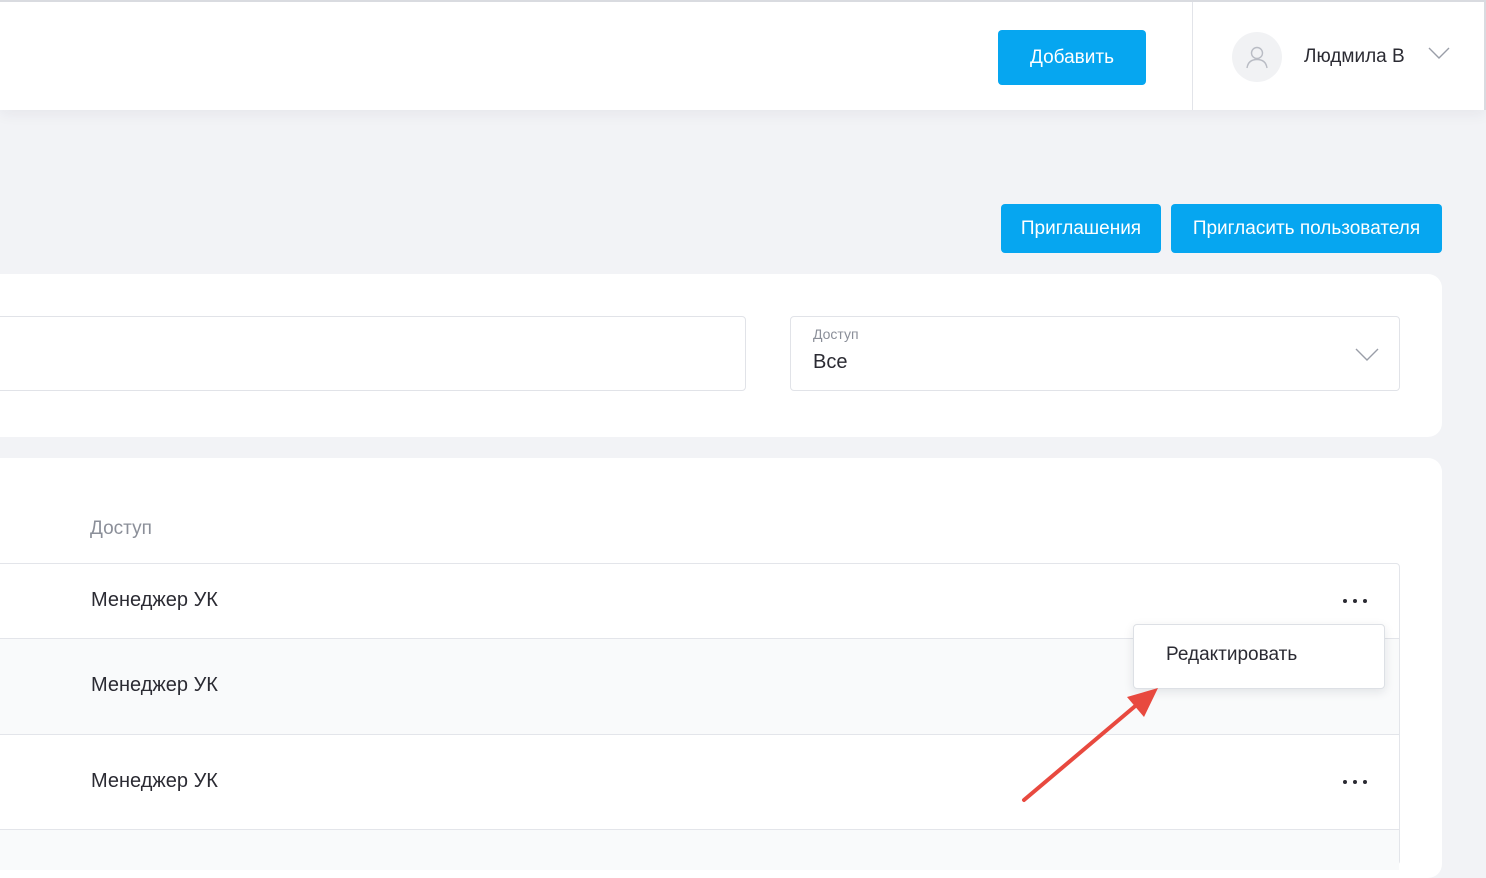  I want to click on table-row, so click(699, 850).